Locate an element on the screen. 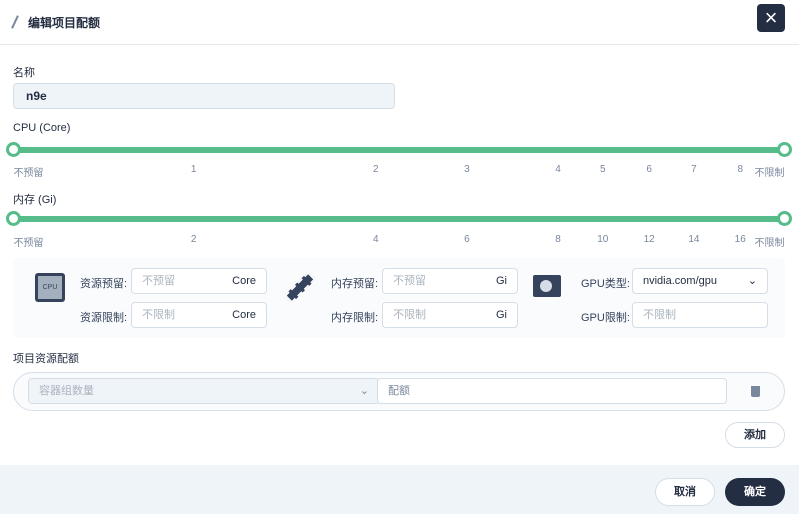 Image resolution: width=799 pixels, height=514 pixels. modal-header: 编辑项目配额 is located at coordinates (399, 22).